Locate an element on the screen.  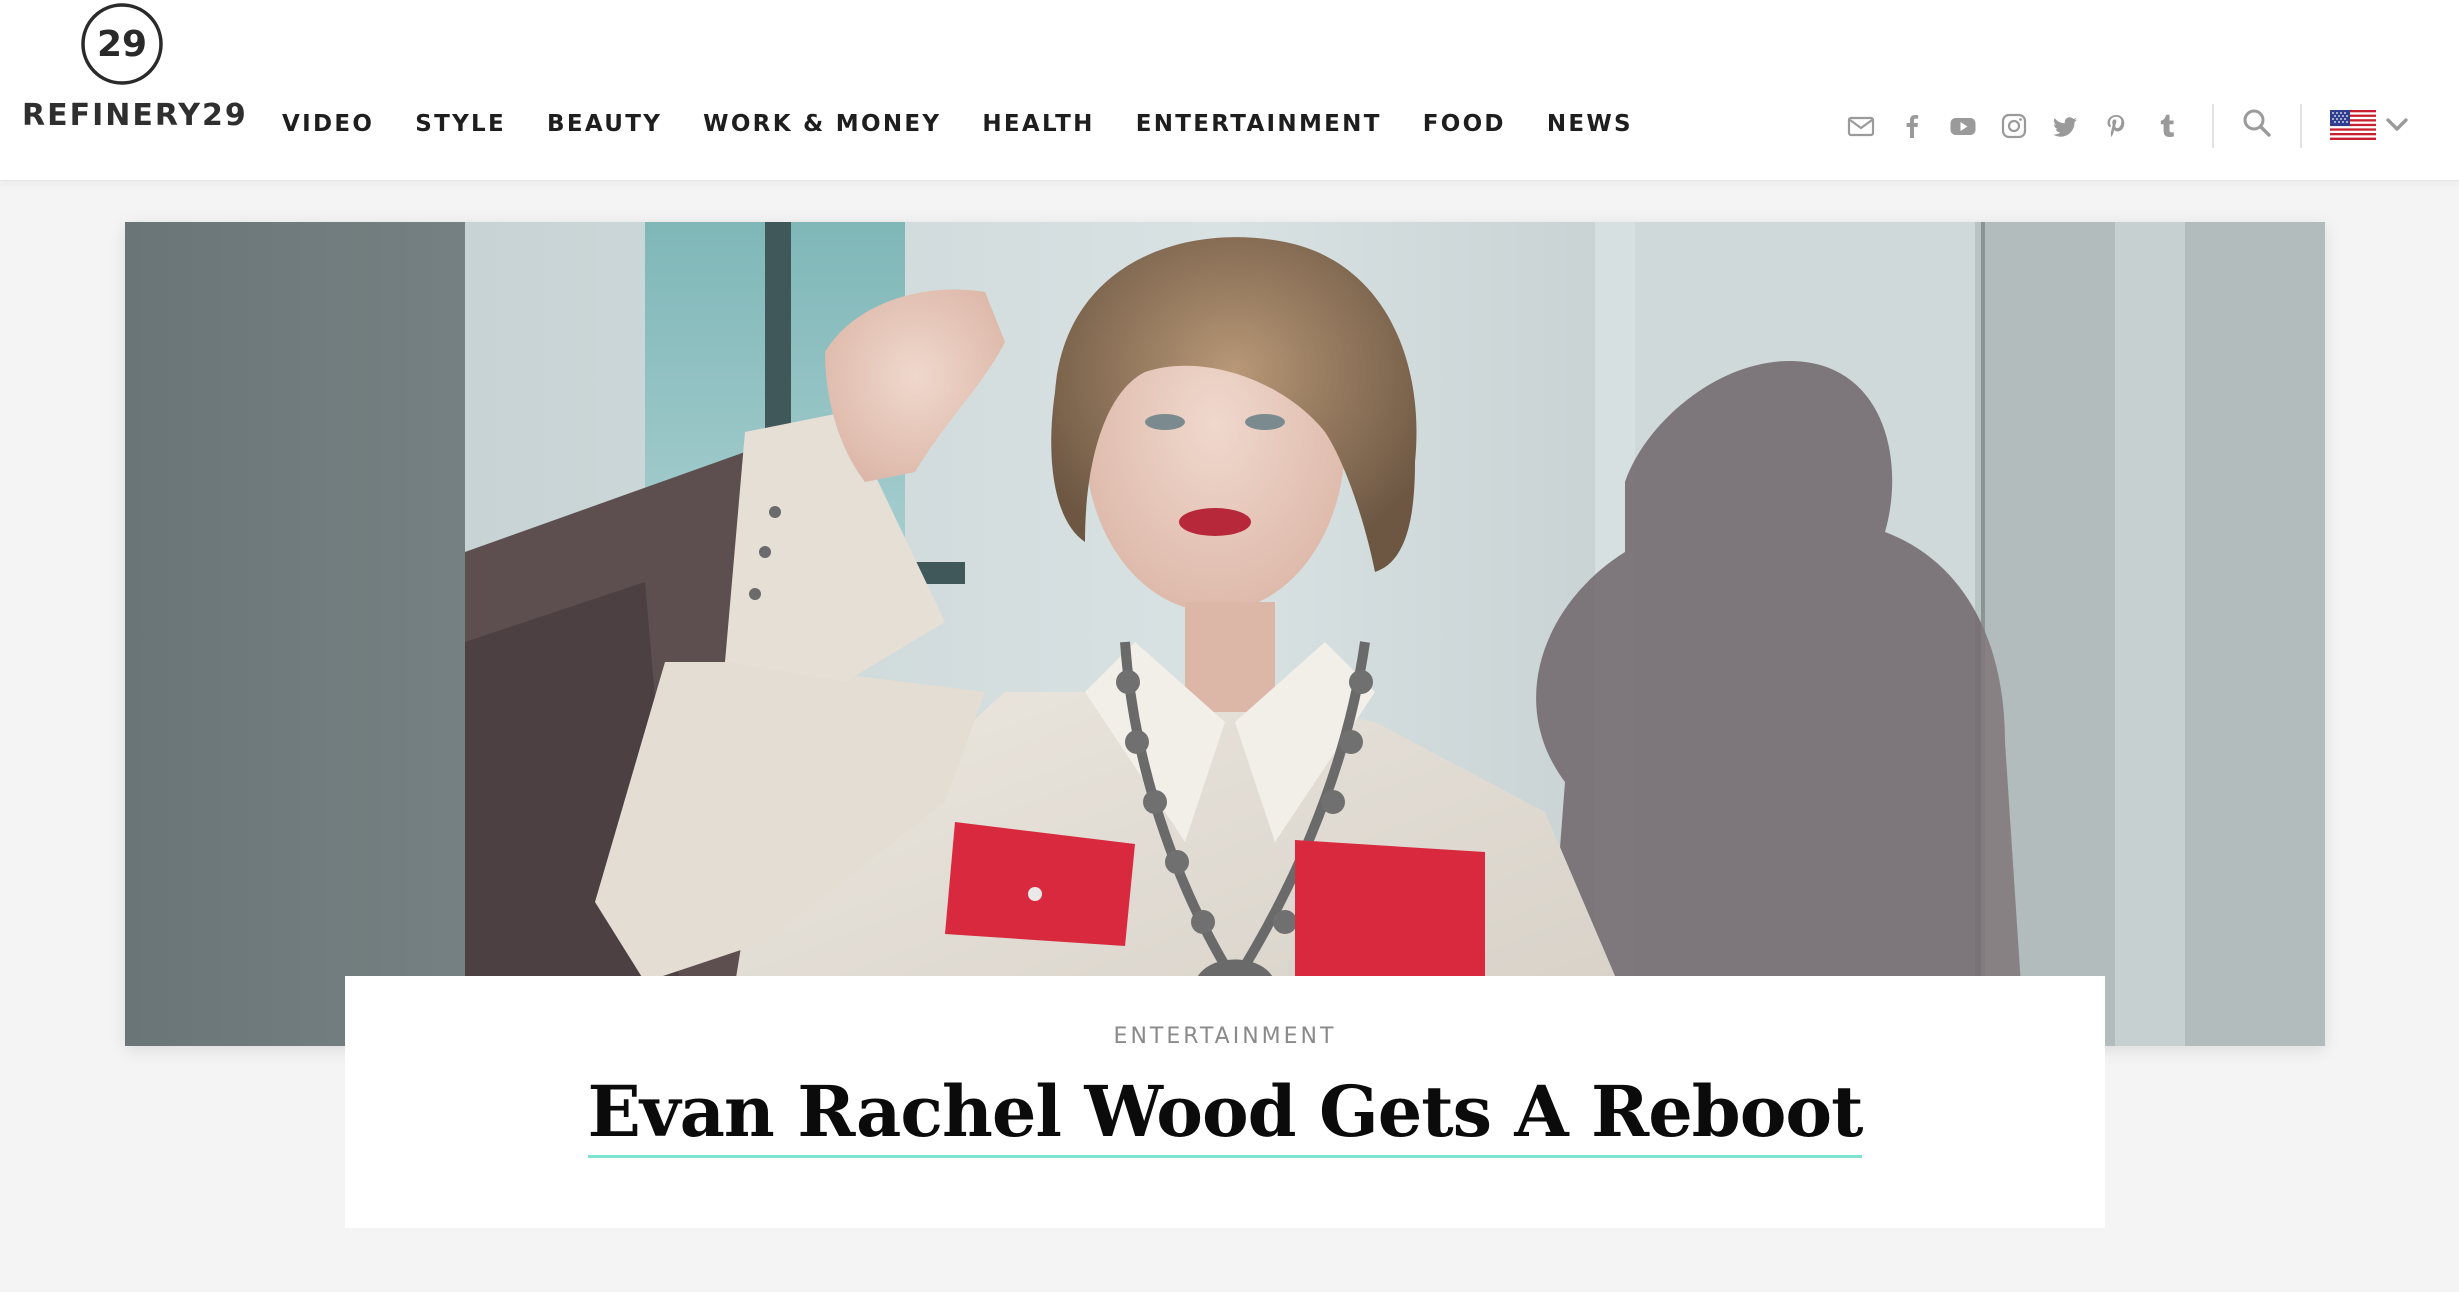
headline-wrapper: Evan Rachel Wood Gets A Reboot is located at coordinates (1225, 1114).